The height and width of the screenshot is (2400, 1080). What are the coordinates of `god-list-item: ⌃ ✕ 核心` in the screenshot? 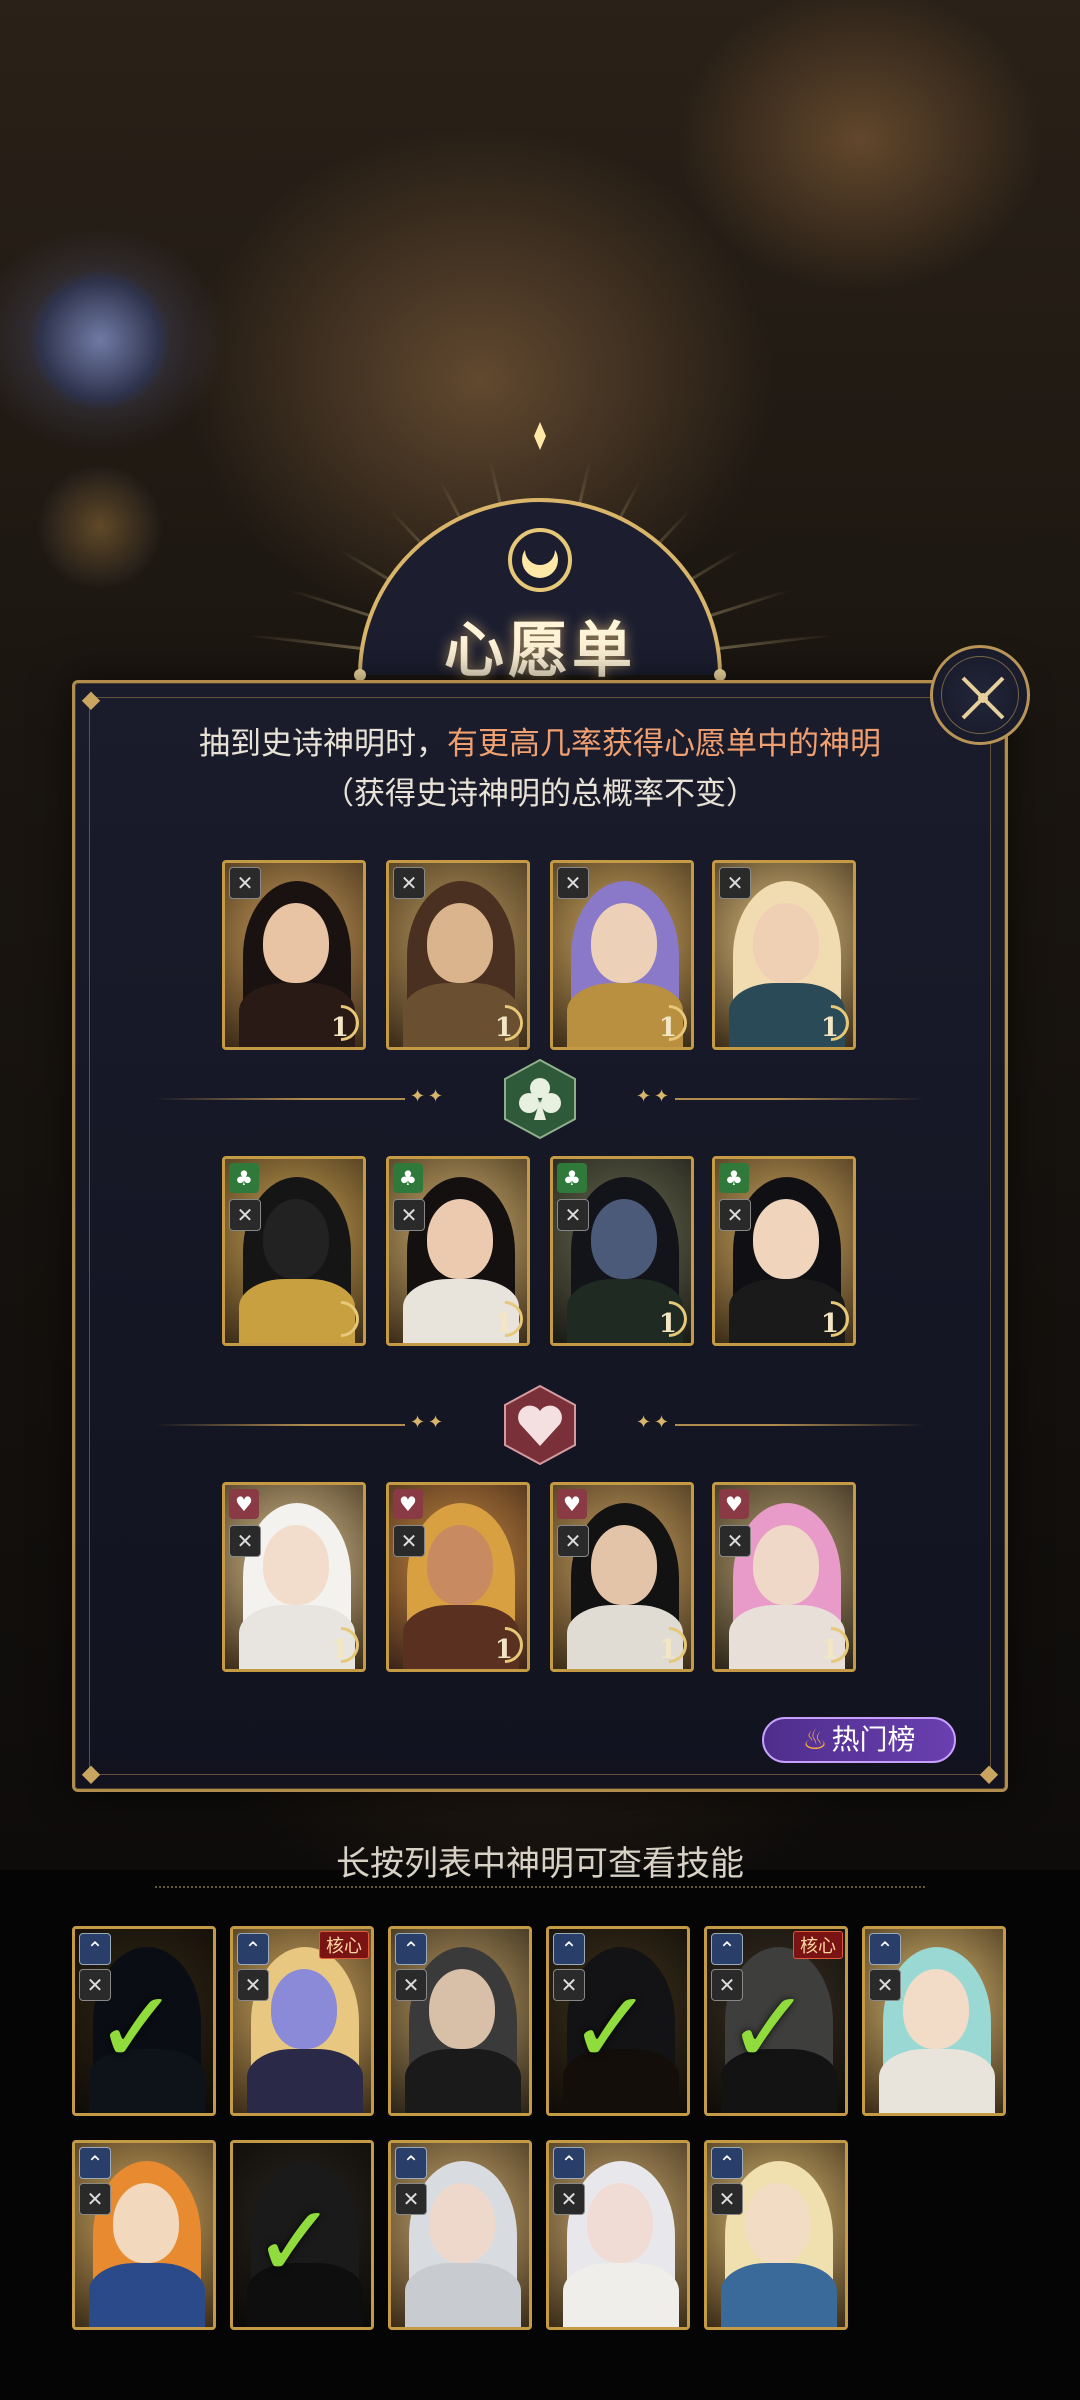 It's located at (302, 2021).